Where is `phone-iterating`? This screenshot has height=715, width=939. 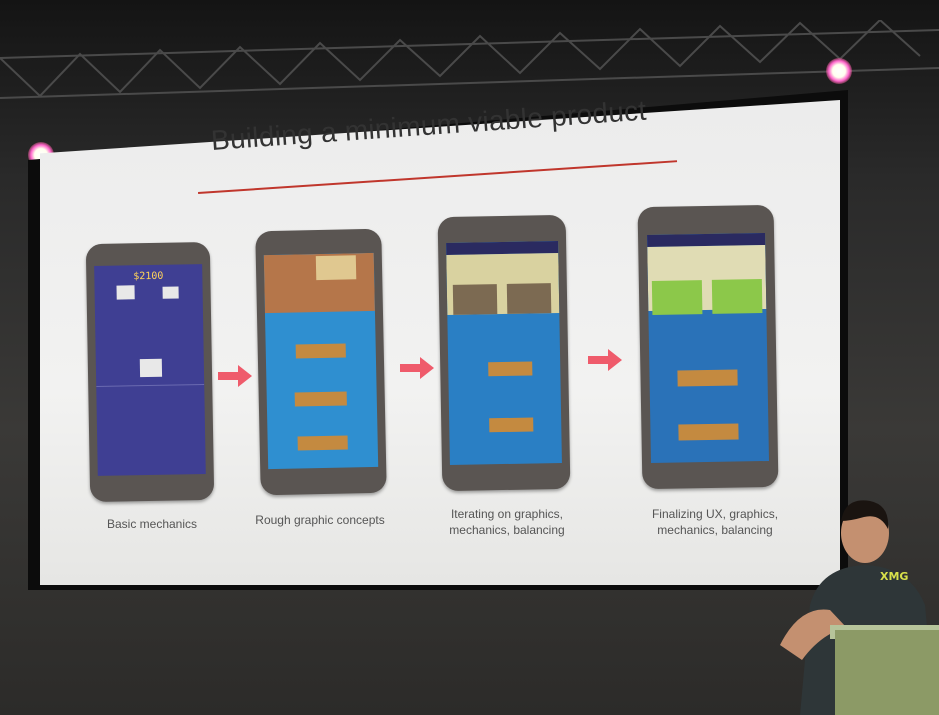
phone-iterating is located at coordinates (504, 353).